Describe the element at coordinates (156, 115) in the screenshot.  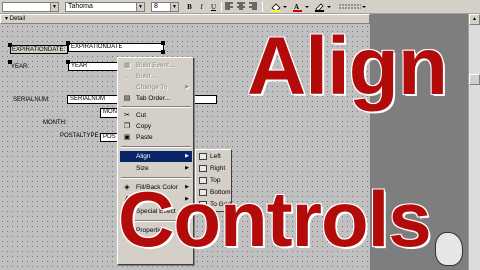
I see `menu-item-cut: ✂ Cut` at that location.